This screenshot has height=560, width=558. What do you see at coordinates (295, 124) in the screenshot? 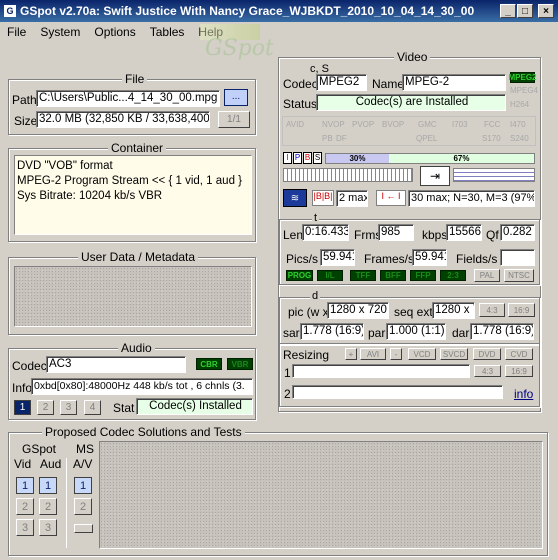
I see `avid-flag: AVID` at bounding box center [295, 124].